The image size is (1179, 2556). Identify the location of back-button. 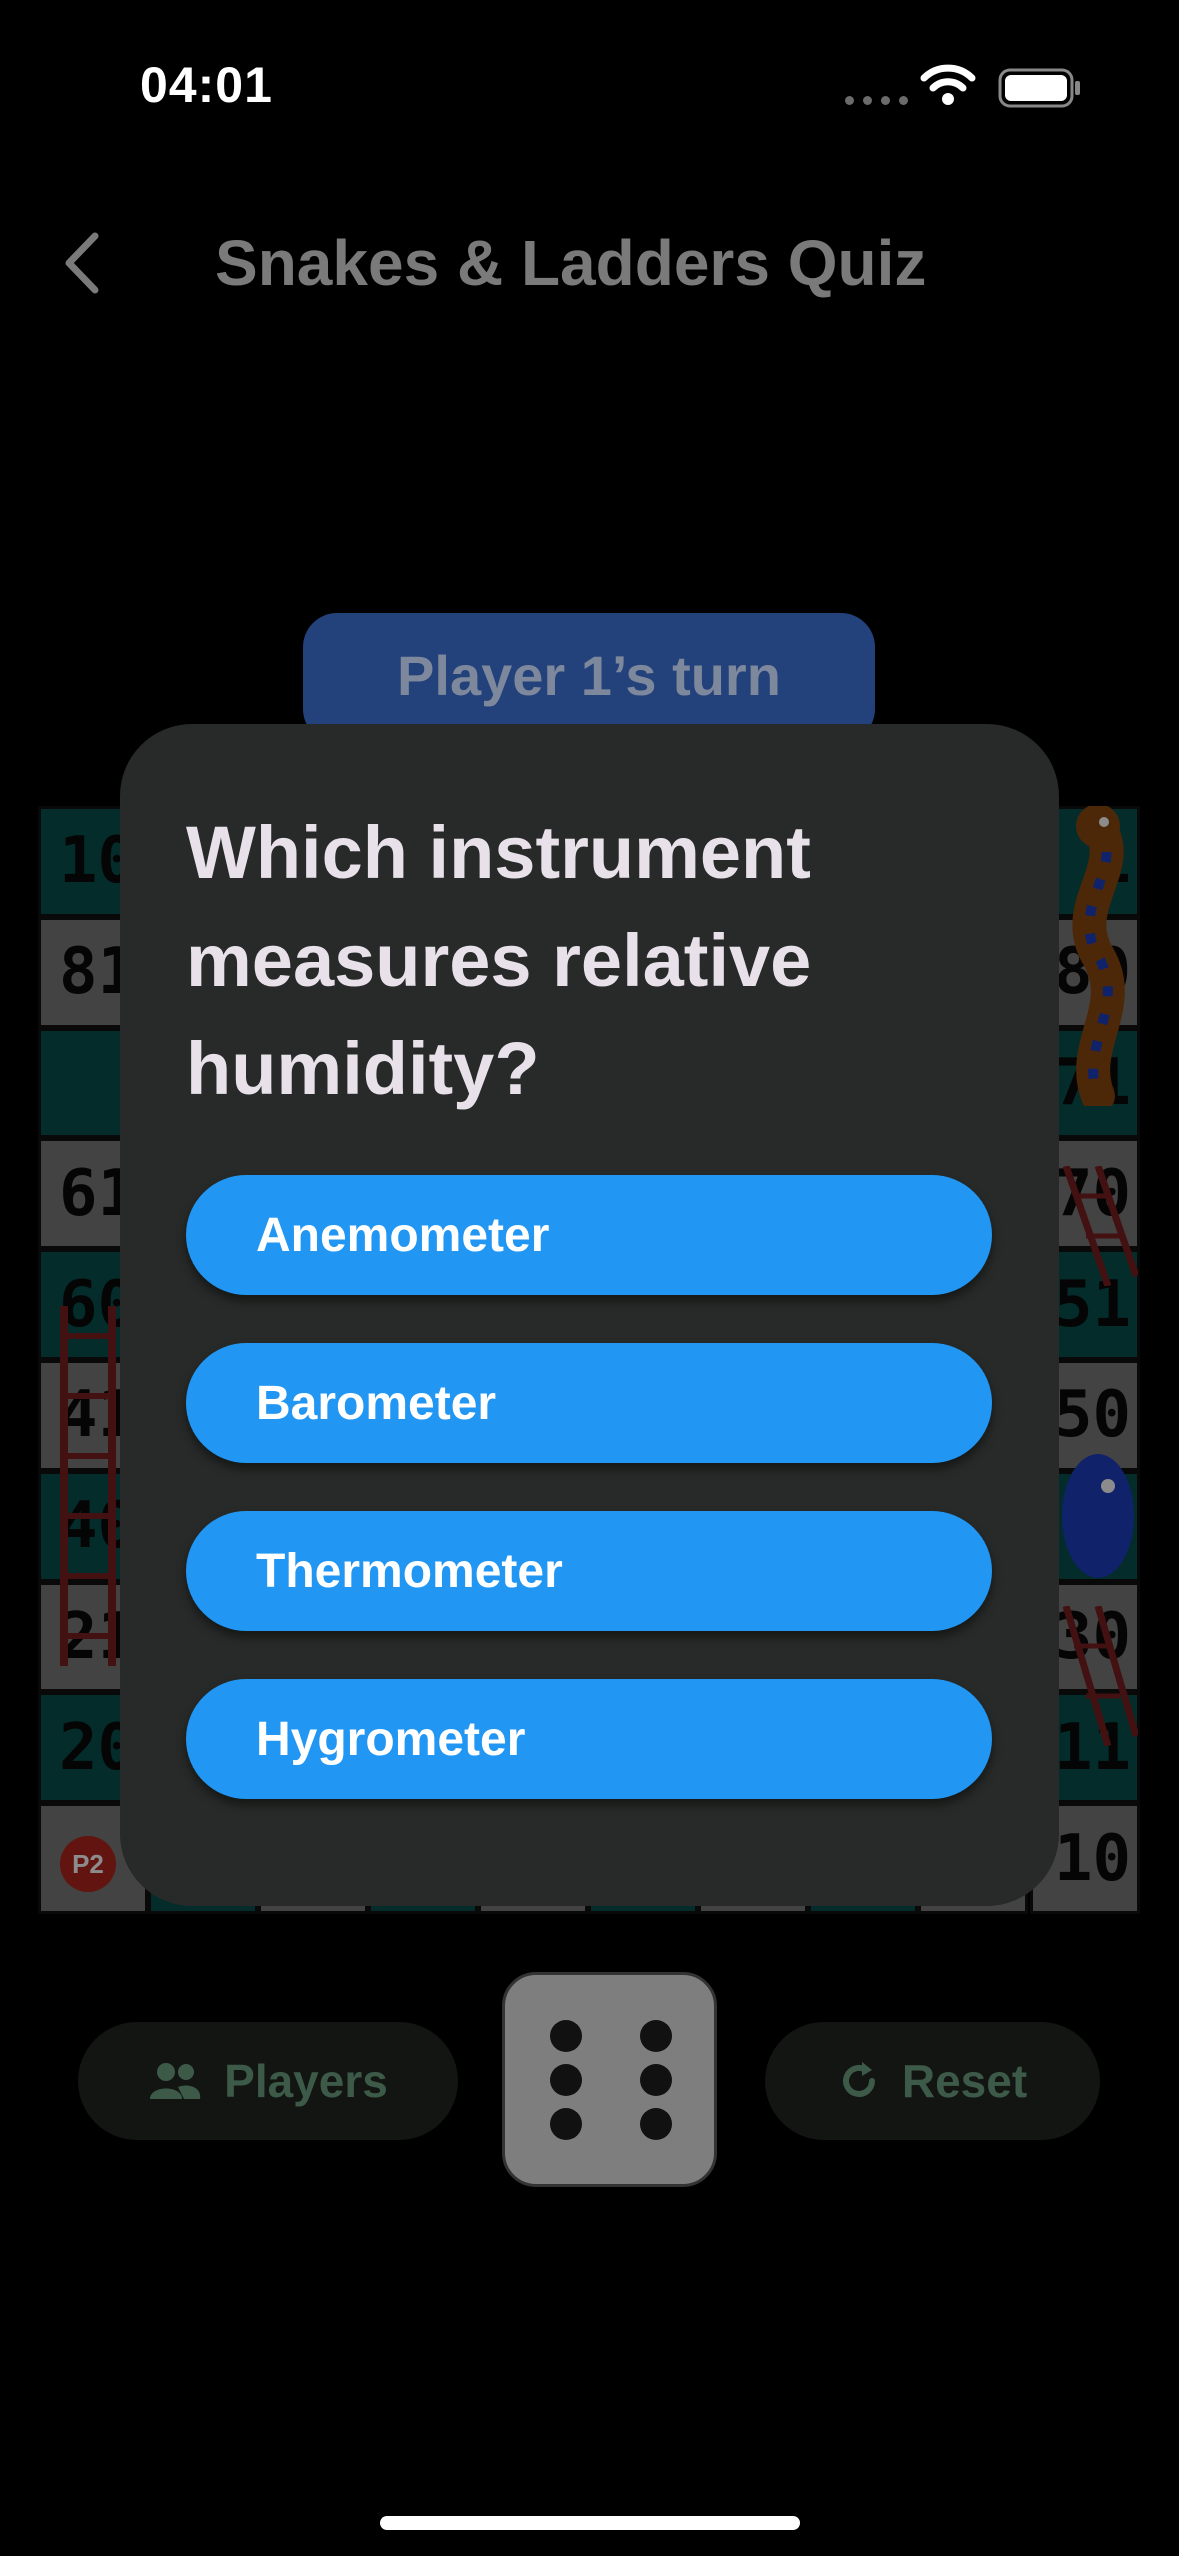
(85, 263).